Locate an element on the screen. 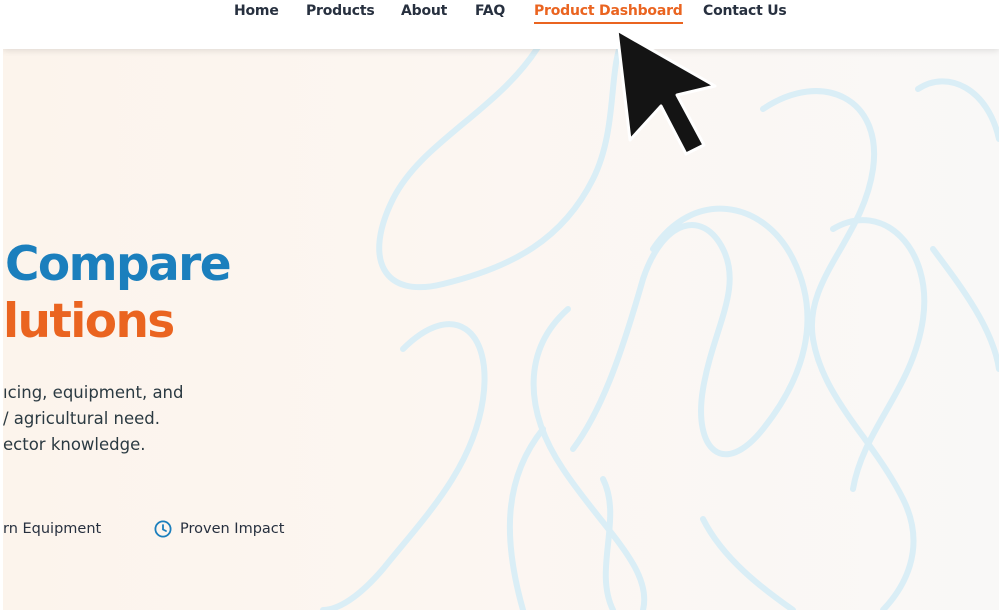 The width and height of the screenshot is (1000, 614). mouse-pointer-icon is located at coordinates (666, 92).